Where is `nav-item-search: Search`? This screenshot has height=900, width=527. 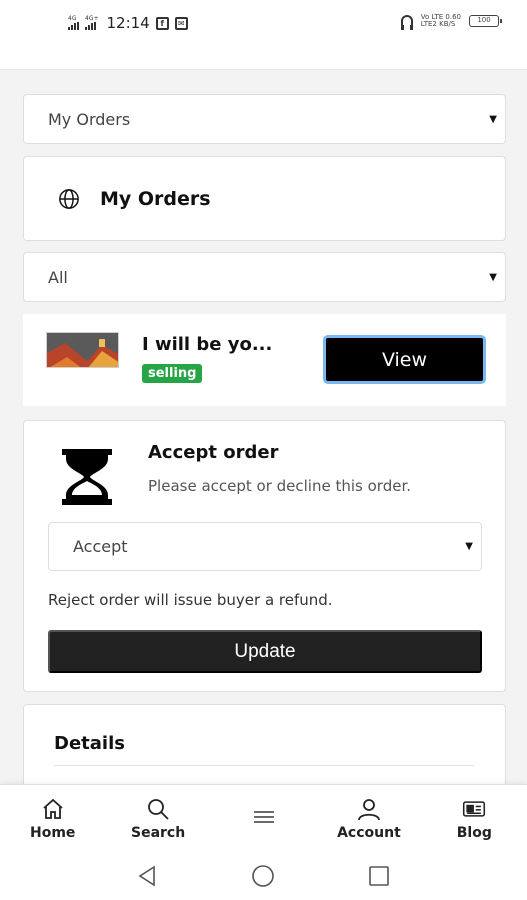 nav-item-search: Search is located at coordinates (157, 818).